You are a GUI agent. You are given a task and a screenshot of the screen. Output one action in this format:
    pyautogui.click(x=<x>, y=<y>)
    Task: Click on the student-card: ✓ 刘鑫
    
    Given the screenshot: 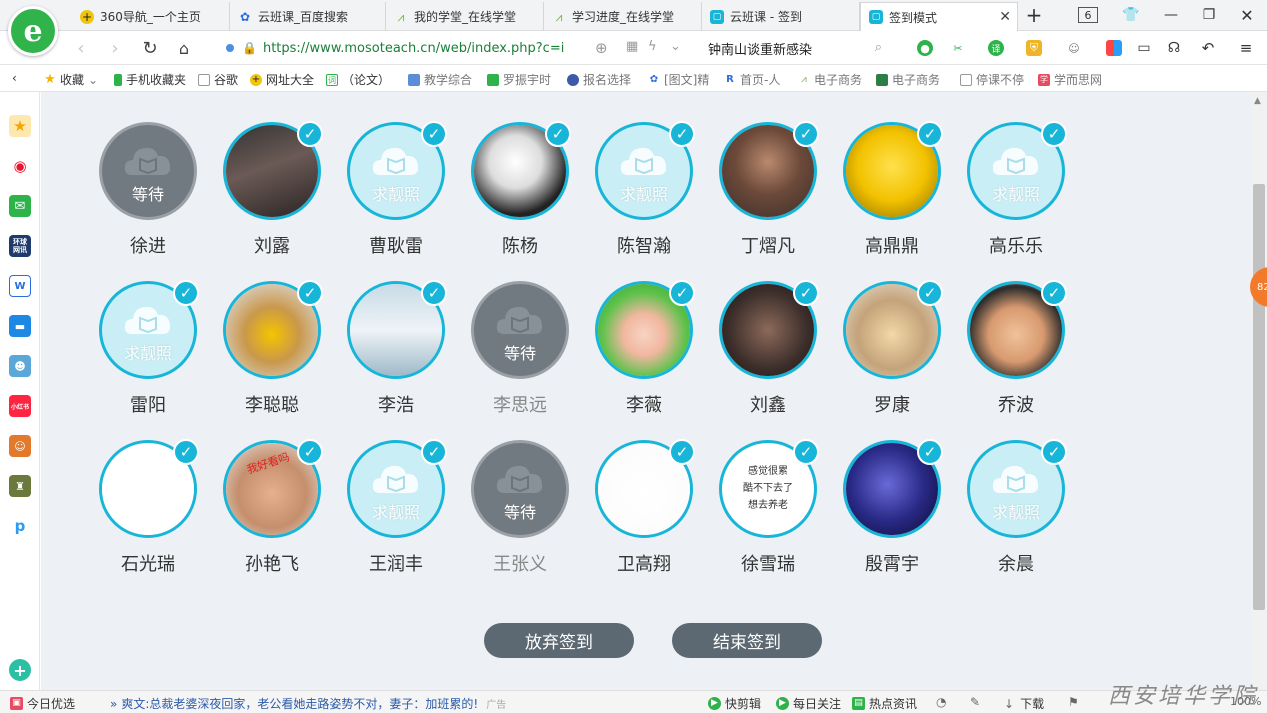 What is the action you would take?
    pyautogui.click(x=768, y=355)
    